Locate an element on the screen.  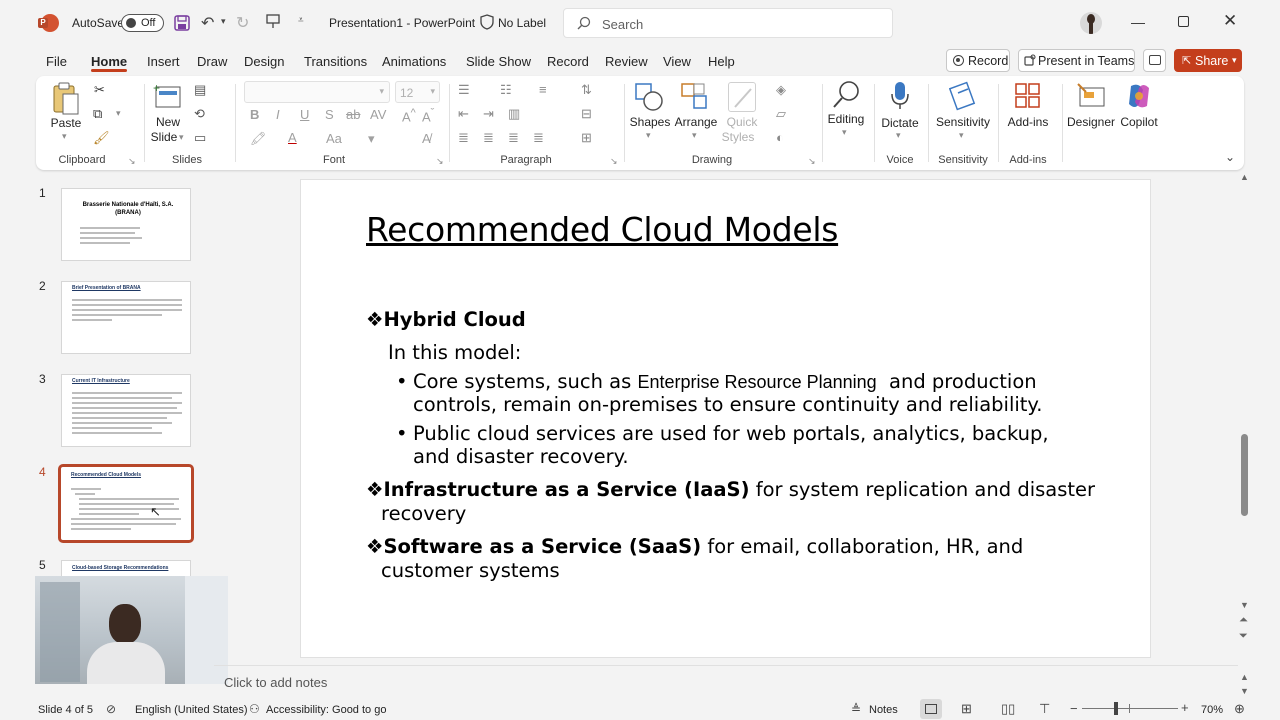
autosave-toggle: Off is located at coordinates (142, 23).